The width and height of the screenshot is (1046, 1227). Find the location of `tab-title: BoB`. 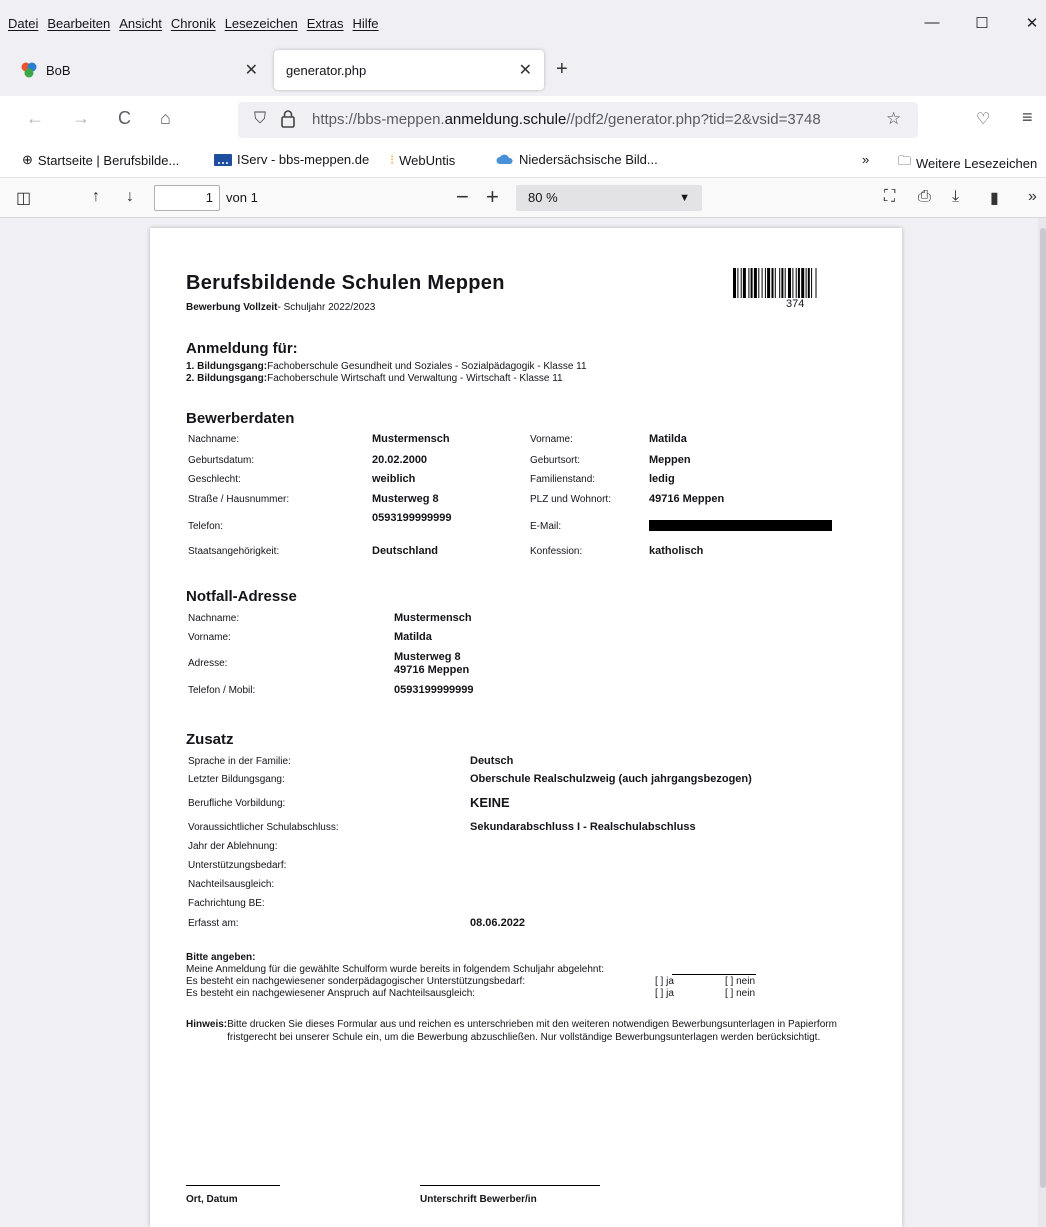

tab-title: BoB is located at coordinates (58, 70).